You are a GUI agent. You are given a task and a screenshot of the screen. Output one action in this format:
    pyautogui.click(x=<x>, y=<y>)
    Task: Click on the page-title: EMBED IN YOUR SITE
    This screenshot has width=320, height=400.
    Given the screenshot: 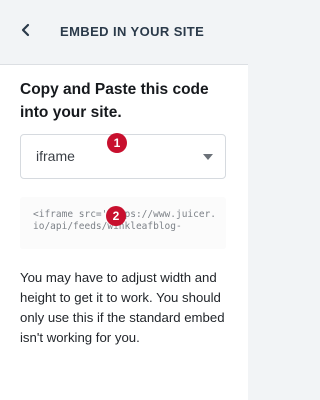 What is the action you would take?
    pyautogui.click(x=132, y=31)
    